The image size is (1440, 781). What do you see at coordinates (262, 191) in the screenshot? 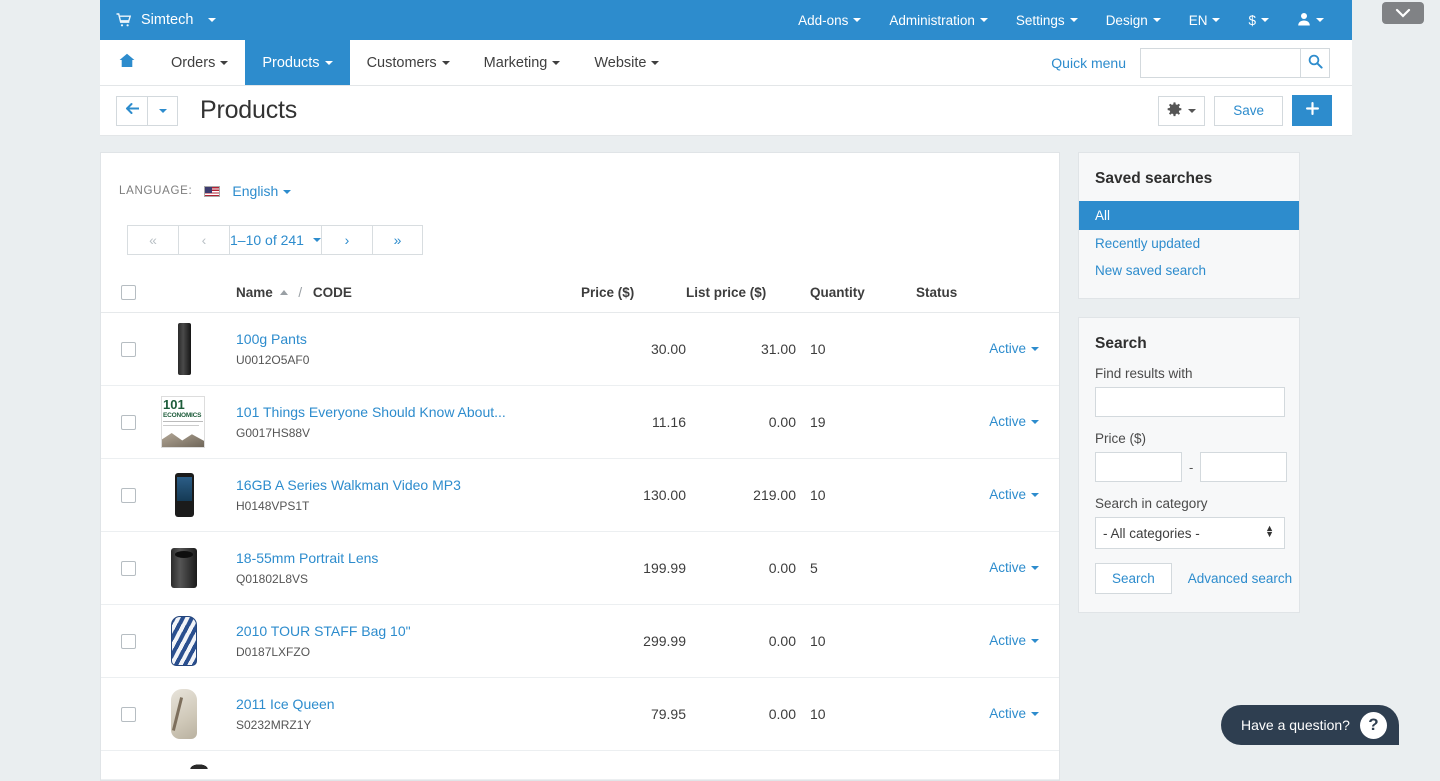
I see `language-dropdown: English` at bounding box center [262, 191].